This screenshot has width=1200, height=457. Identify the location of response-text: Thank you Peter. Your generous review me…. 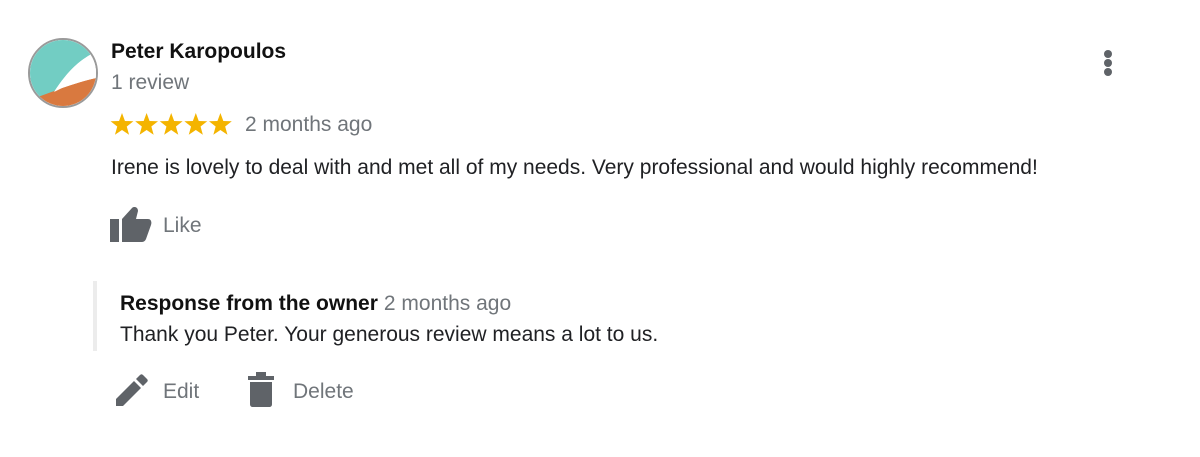
(389, 334).